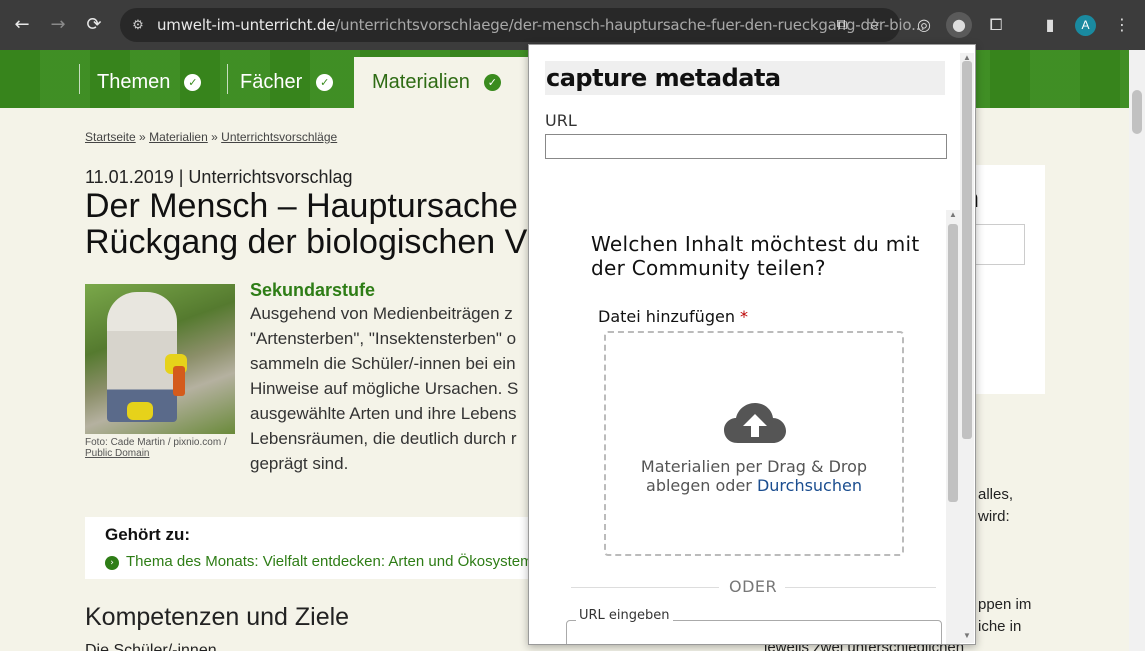 The width and height of the screenshot is (1145, 651). I want to click on form-scrollbar: ▲, so click(953, 427).